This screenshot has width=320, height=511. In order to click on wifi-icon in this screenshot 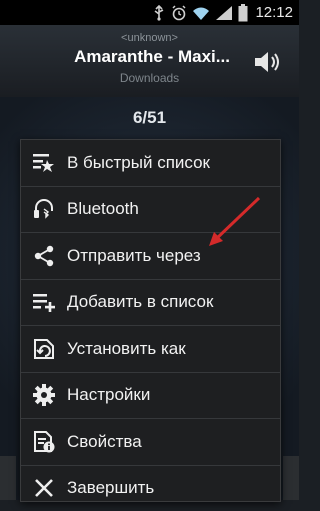, I will do `click(201, 13)`.